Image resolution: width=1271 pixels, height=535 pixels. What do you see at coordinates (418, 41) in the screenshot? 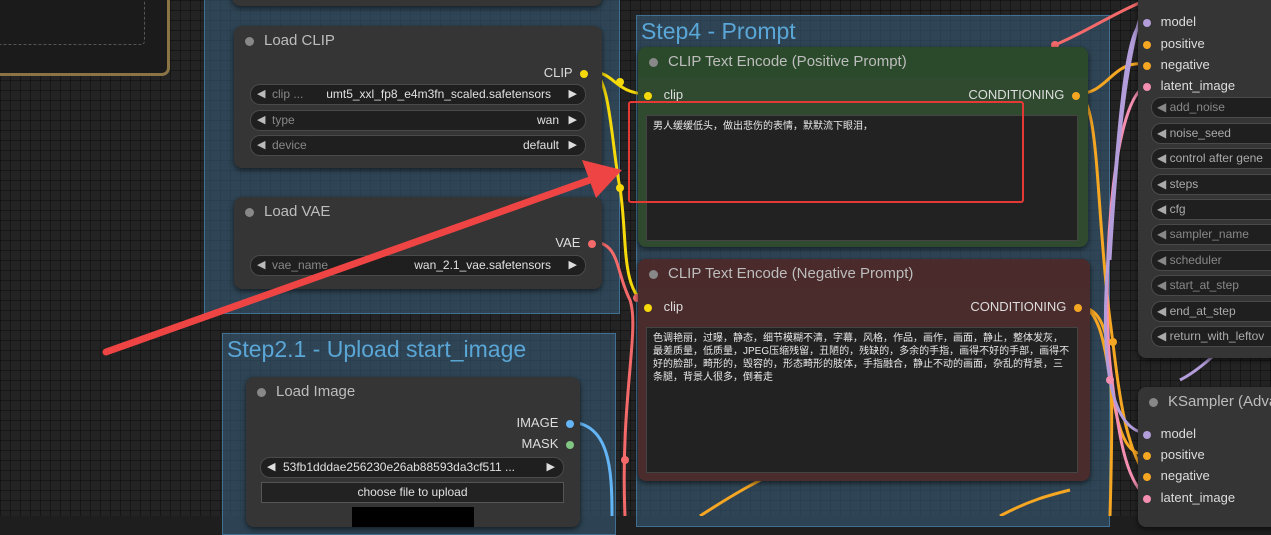
I see `node-title: Load CLIP` at bounding box center [418, 41].